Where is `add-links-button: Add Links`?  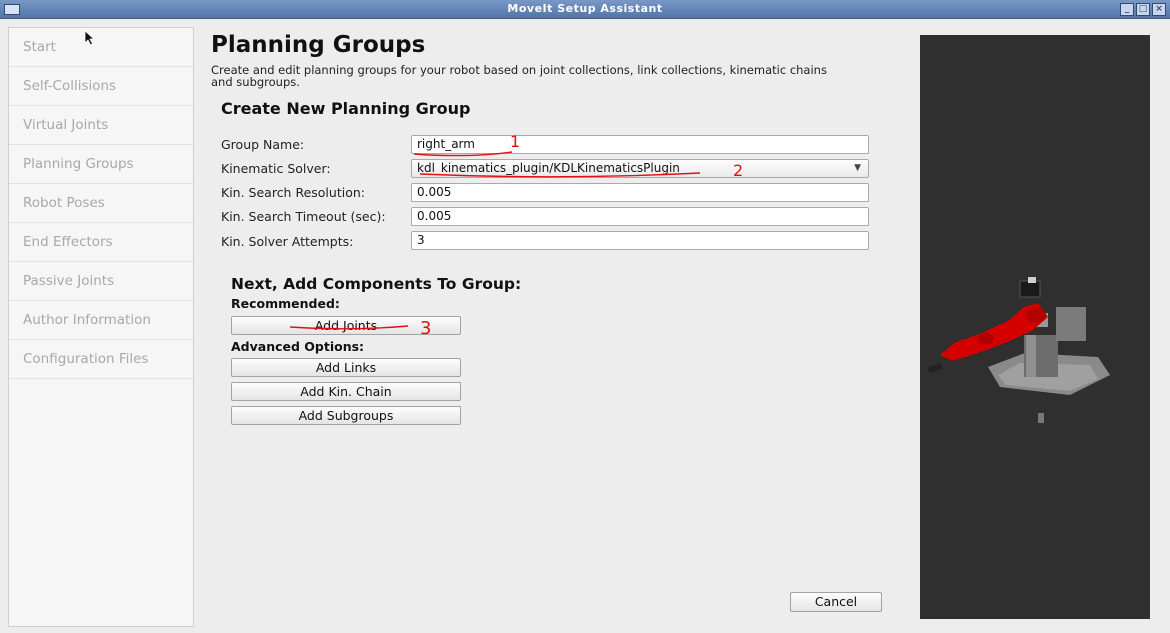 add-links-button: Add Links is located at coordinates (346, 367).